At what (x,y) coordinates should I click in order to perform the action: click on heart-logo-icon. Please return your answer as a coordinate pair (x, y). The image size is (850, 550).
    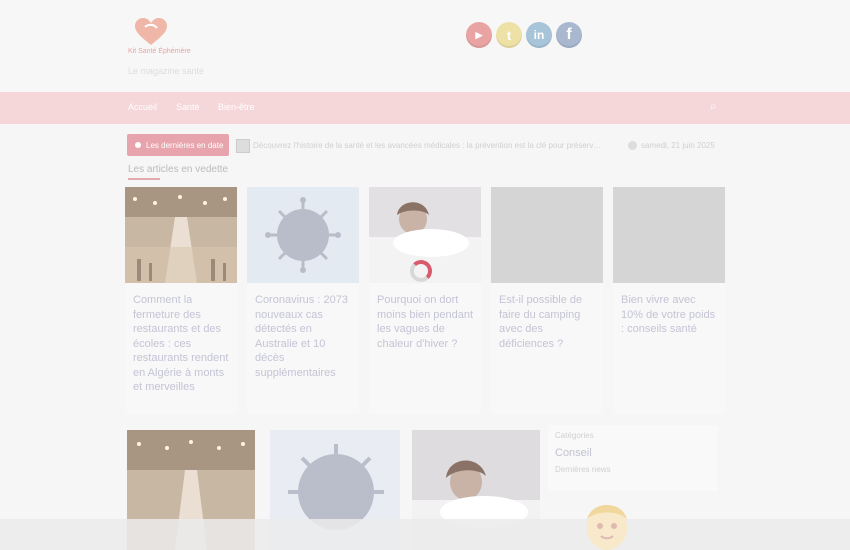
    Looking at the image, I should click on (151, 31).